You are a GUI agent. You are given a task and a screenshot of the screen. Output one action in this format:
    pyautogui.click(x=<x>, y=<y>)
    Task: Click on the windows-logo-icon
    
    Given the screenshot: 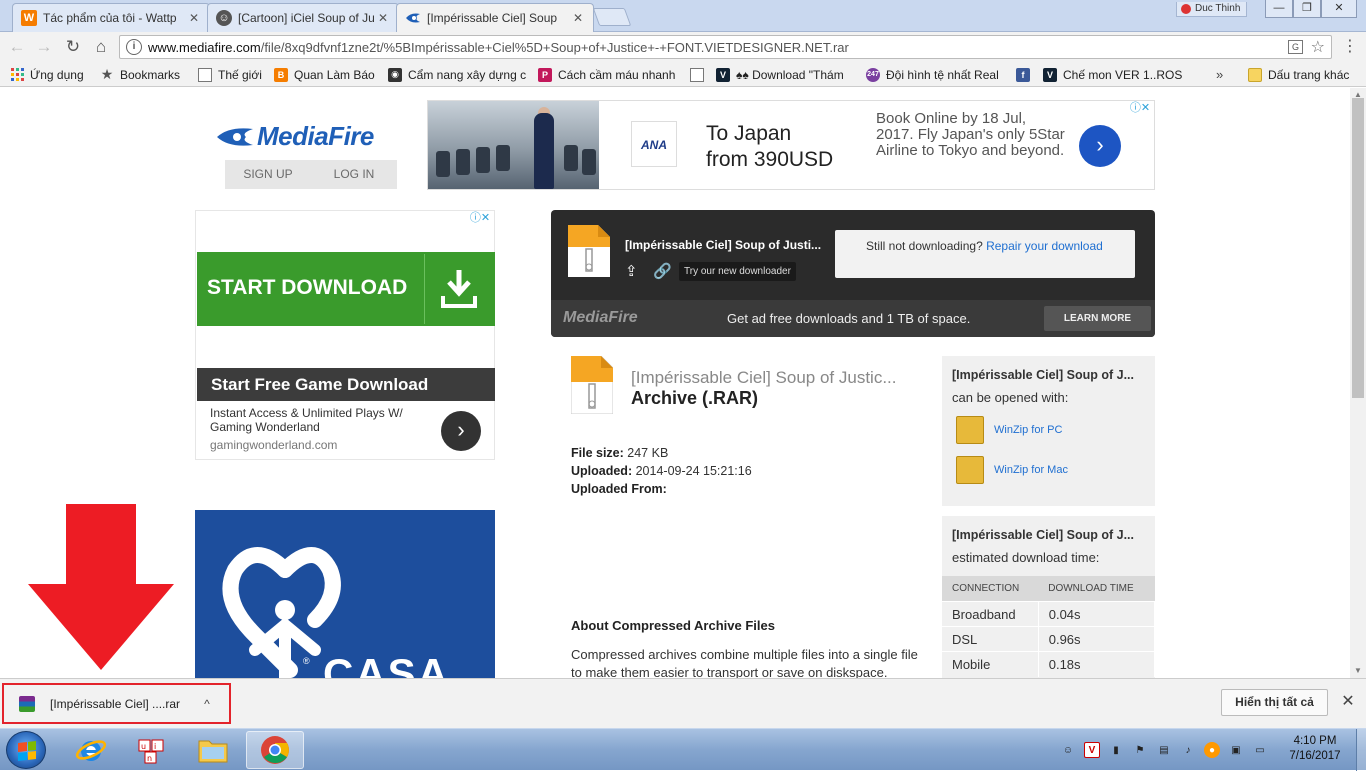 What is the action you would take?
    pyautogui.click(x=27, y=751)
    